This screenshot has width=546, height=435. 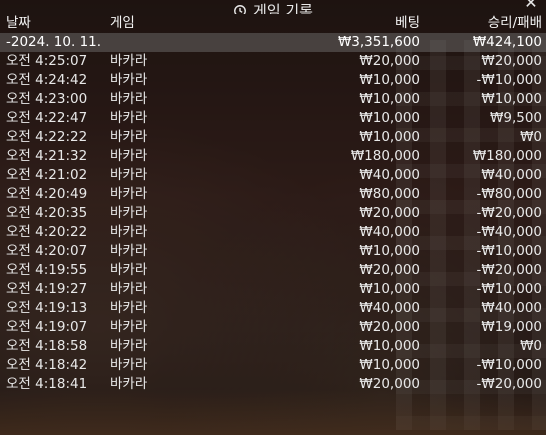 What do you see at coordinates (47, 137) in the screenshot?
I see `row-time: 오전 4:22:22` at bounding box center [47, 137].